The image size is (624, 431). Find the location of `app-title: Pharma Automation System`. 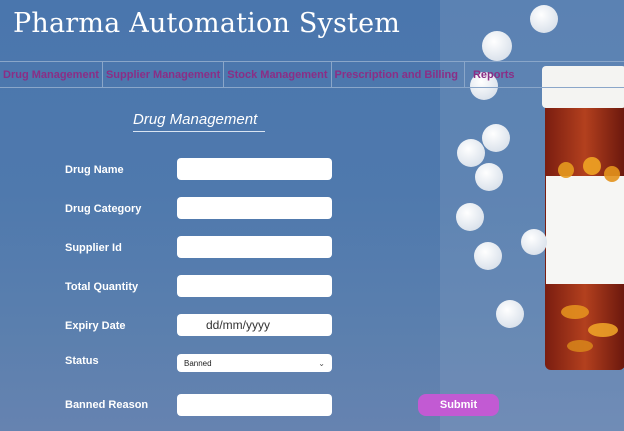

app-title: Pharma Automation System is located at coordinates (207, 23).